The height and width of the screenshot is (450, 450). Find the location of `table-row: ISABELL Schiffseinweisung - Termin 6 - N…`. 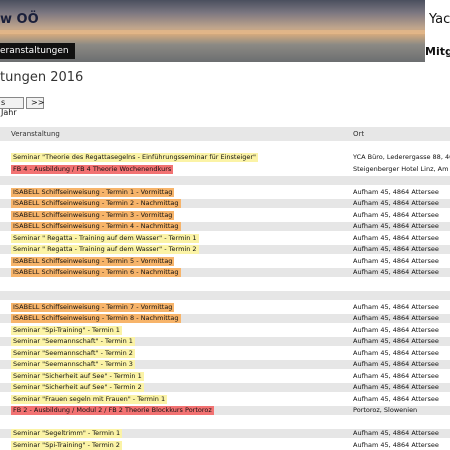

table-row: ISABELL Schiffseinweisung - Termin 6 - N… is located at coordinates (225, 272).